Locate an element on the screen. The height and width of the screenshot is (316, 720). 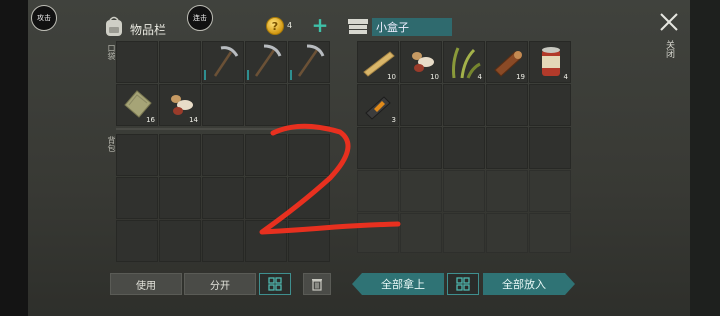
box-slot-1: 10 is located at coordinates (378, 62).